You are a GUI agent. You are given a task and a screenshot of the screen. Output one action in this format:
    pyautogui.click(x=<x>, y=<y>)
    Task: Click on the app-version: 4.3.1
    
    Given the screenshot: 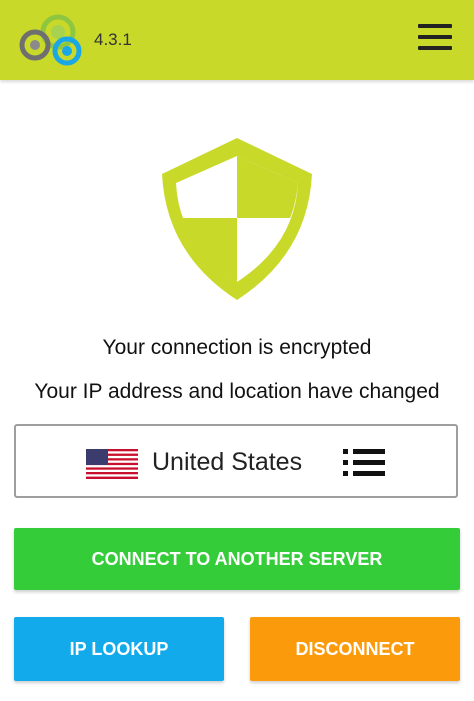 What is the action you would take?
    pyautogui.click(x=113, y=39)
    